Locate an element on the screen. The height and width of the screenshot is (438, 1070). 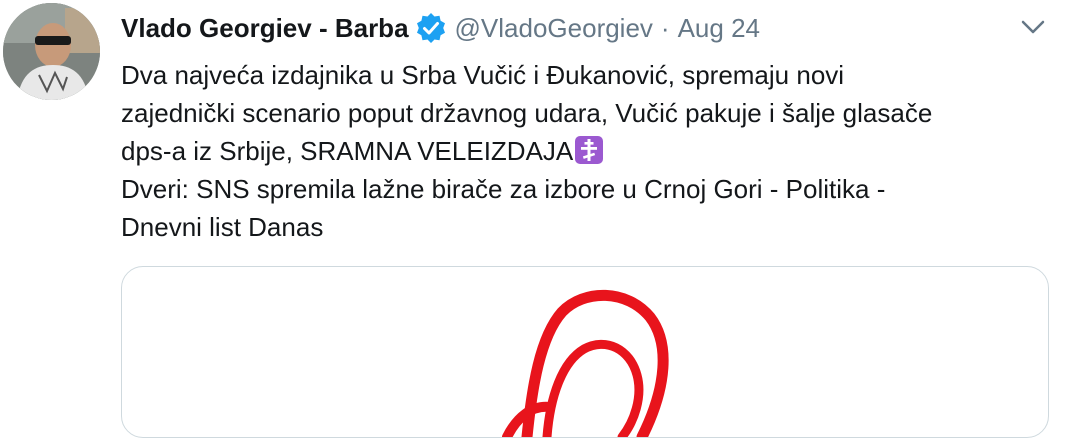
verified-badge-icon is located at coordinates (431, 28).